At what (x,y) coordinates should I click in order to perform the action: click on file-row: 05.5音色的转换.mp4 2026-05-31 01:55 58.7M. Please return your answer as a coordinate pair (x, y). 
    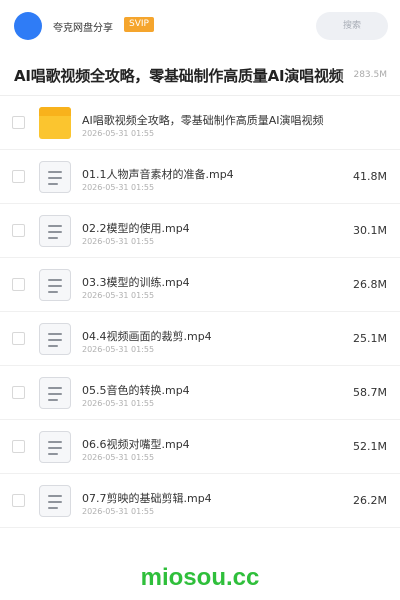
    Looking at the image, I should click on (200, 393).